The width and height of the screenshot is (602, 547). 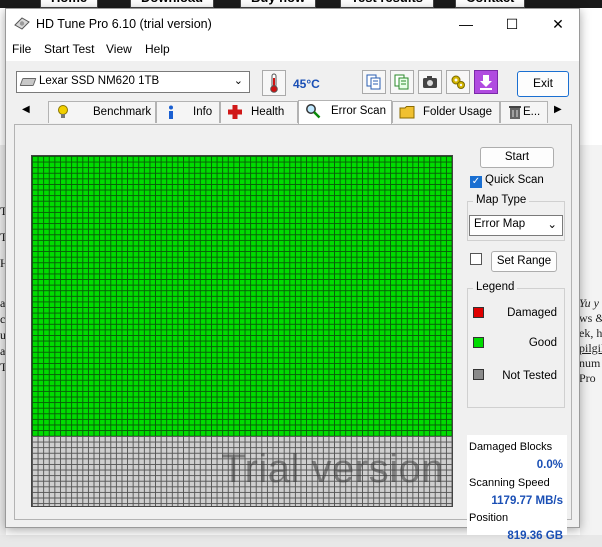 I want to click on position-label: Position, so click(x=489, y=518).